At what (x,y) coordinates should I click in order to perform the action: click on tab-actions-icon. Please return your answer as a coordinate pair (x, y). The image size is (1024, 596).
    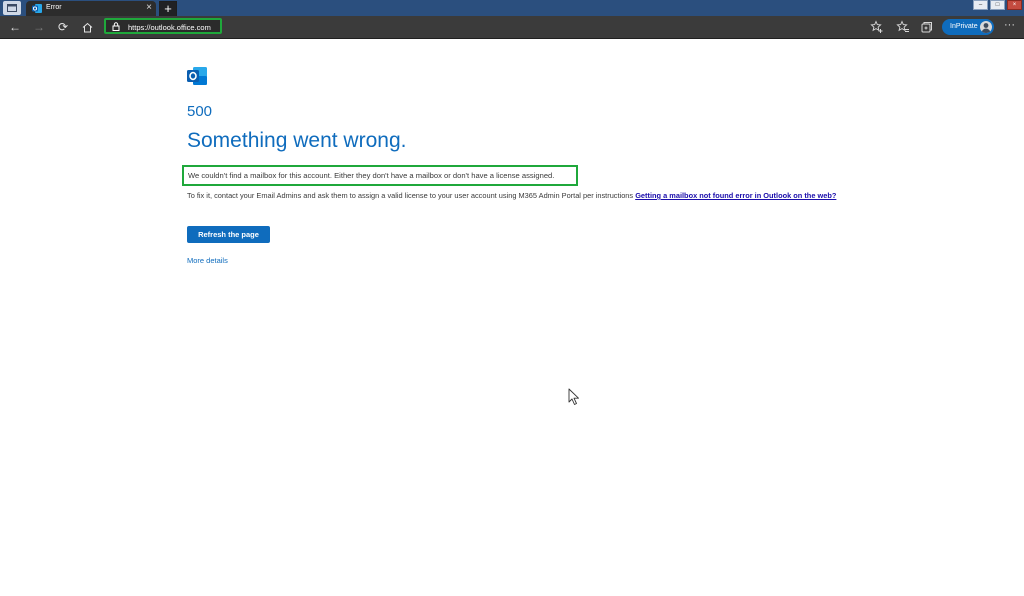
    Looking at the image, I should click on (12, 8).